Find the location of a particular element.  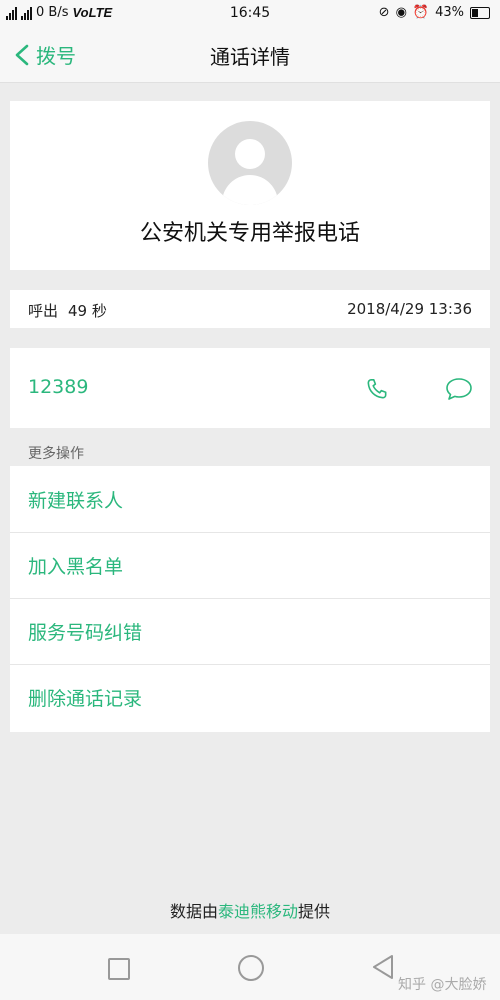

number-row: 12389 is located at coordinates (250, 388).